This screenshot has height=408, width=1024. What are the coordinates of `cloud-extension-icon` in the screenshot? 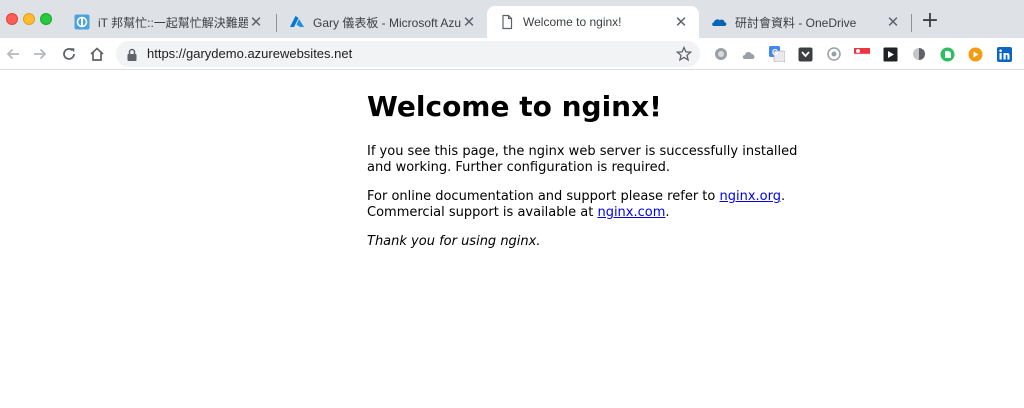 It's located at (749, 54).